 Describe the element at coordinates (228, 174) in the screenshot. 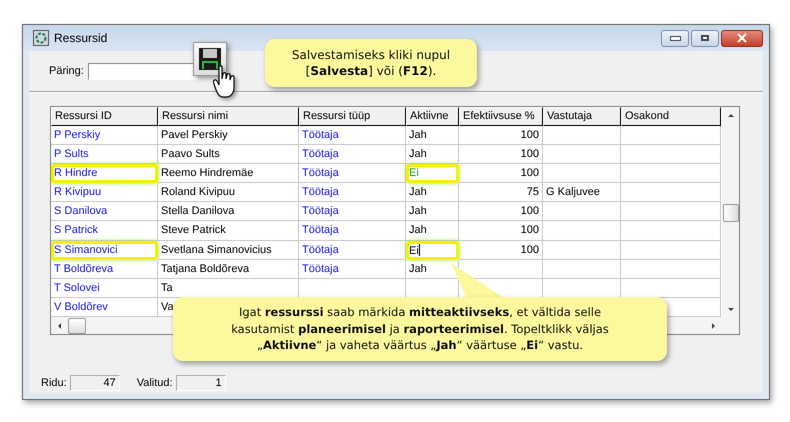

I see `table-cell: Reemo Hindremäe` at that location.